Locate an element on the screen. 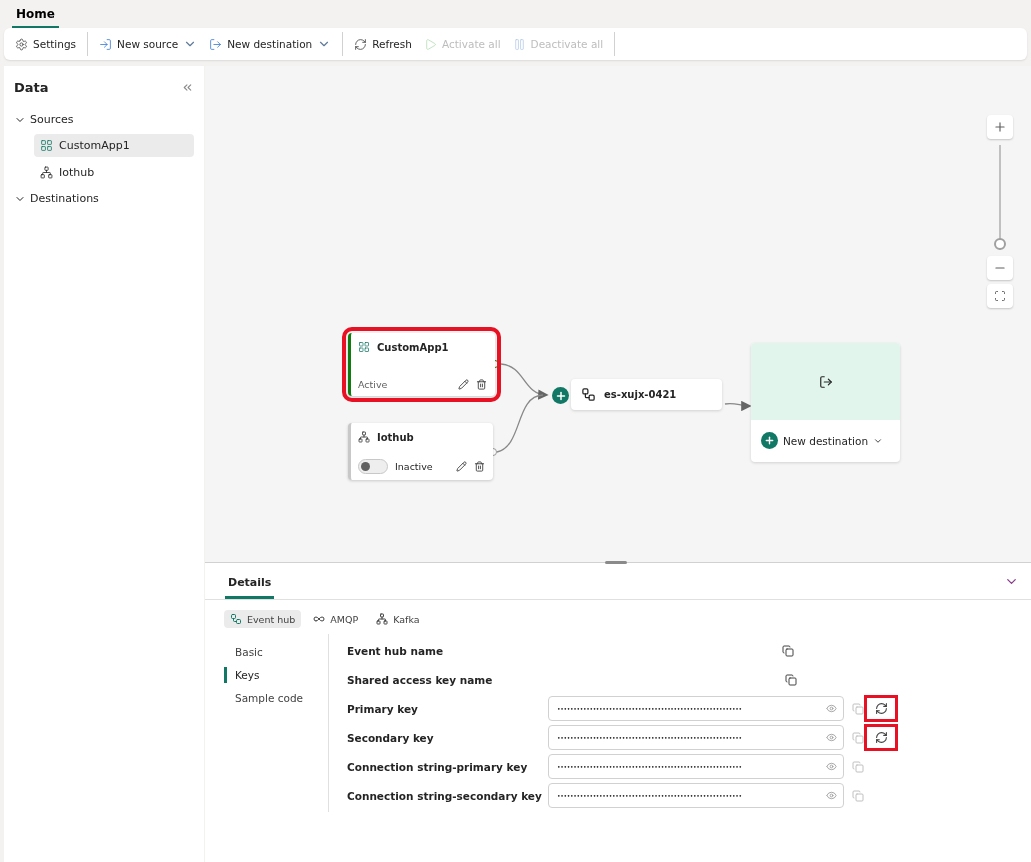 This screenshot has width=1031, height=862. new-destination-button: New destination is located at coordinates (825, 440).